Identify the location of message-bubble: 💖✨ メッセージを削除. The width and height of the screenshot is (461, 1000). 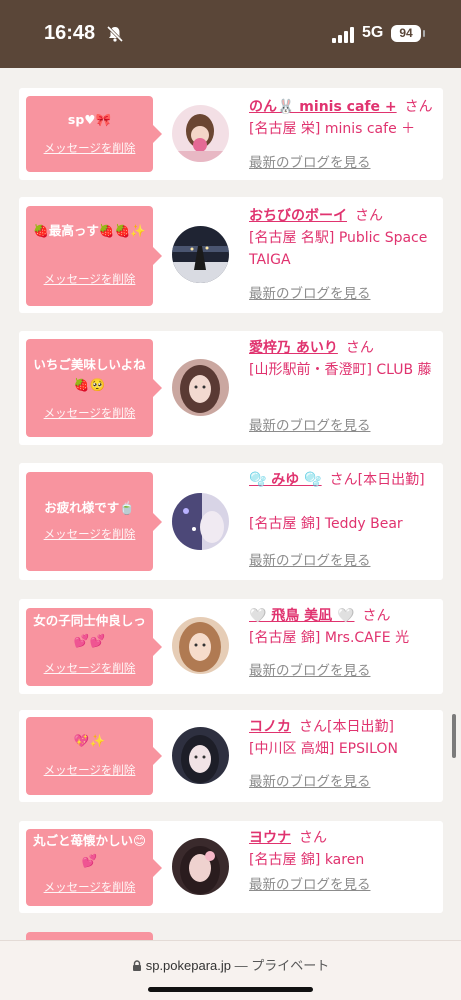
(94, 756).